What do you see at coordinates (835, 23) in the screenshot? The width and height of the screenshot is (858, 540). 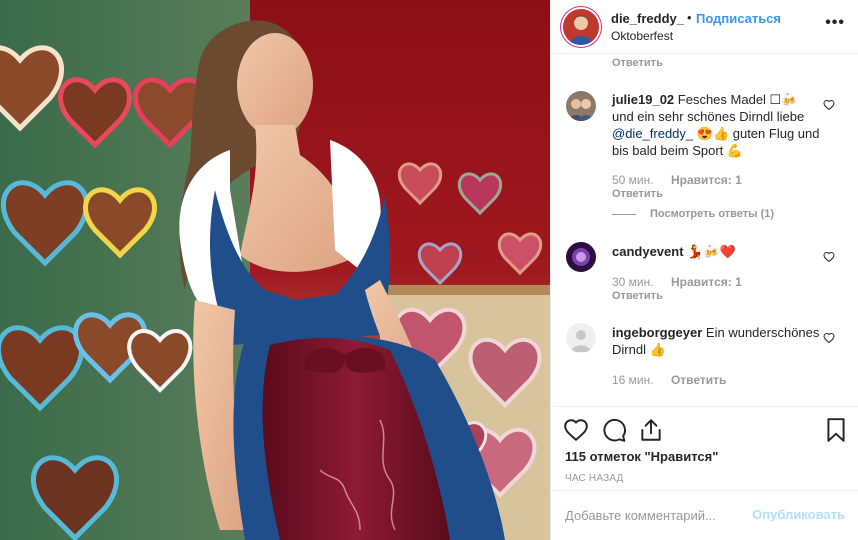 I see `more-icon: •••` at bounding box center [835, 23].